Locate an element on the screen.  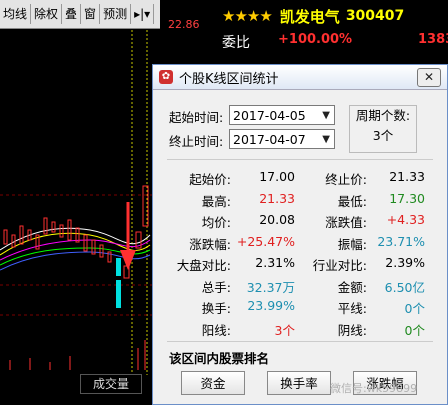
dialog-titlebar: ✿ 个股K线区间统计 ✕ is located at coordinates (300, 77).